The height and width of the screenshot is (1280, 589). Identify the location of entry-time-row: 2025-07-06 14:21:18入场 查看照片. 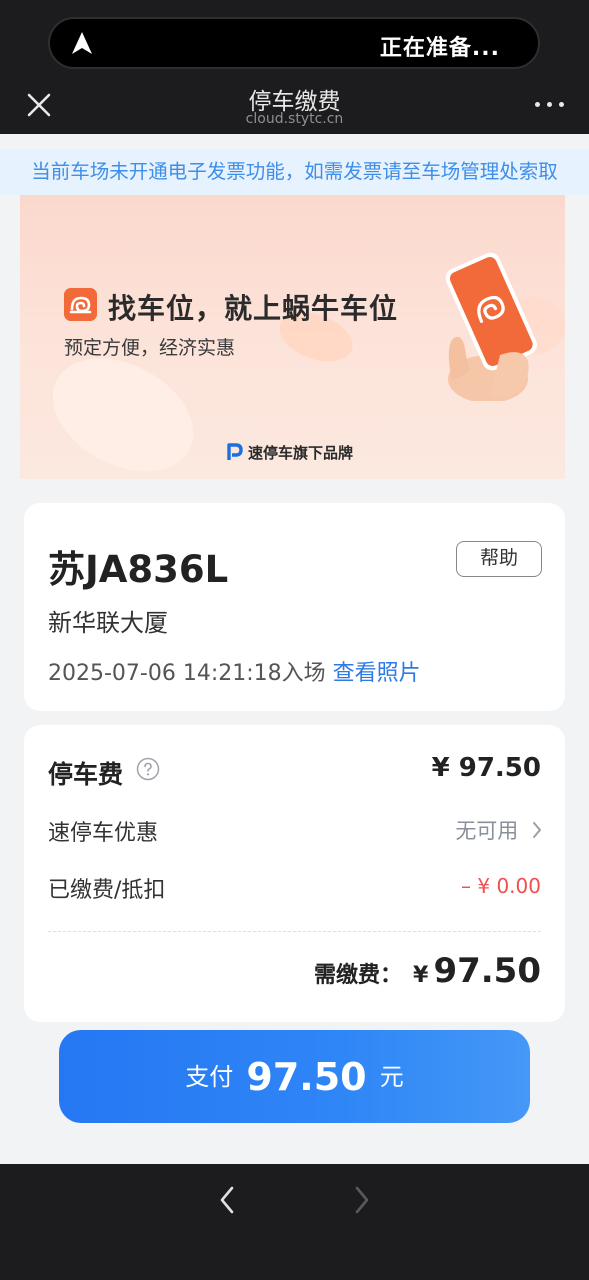
(234, 671).